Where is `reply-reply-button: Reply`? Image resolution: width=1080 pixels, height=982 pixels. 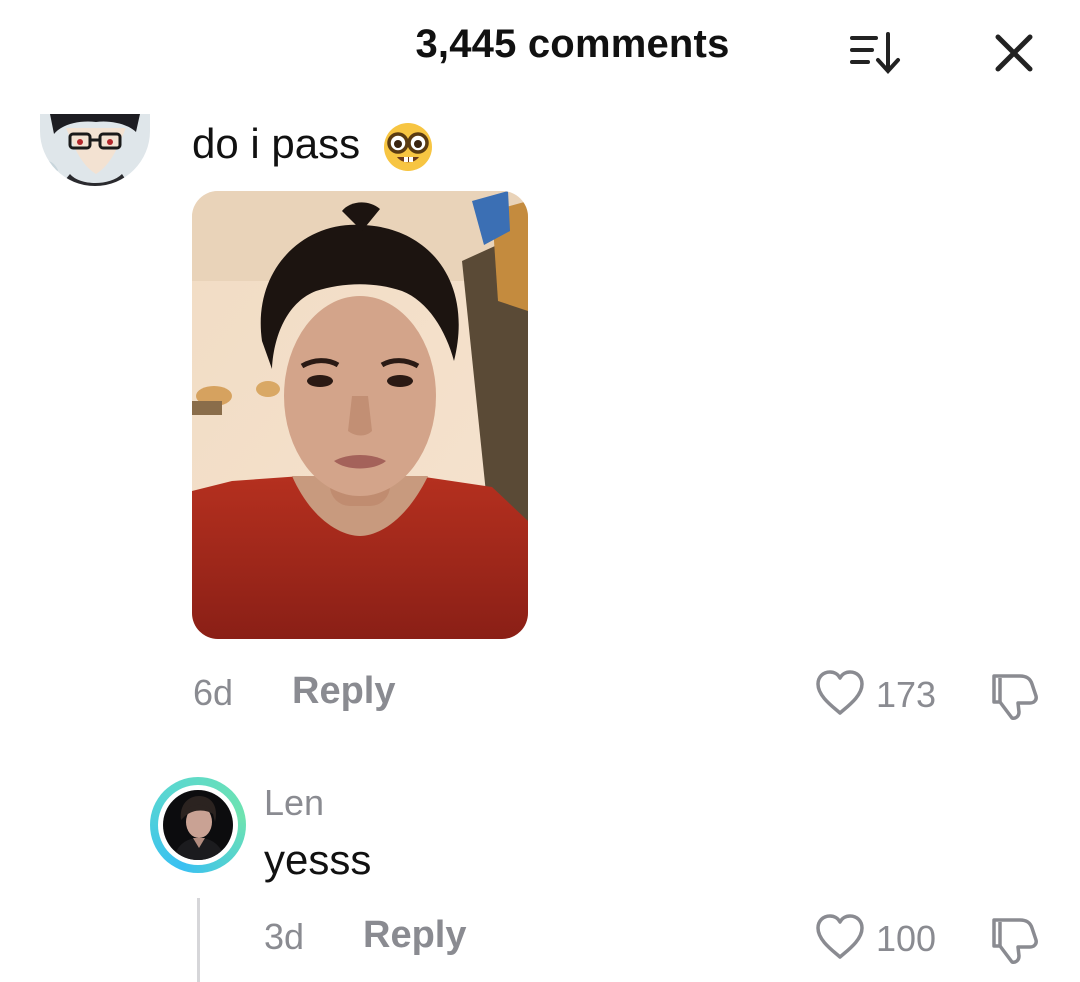
reply-reply-button: Reply is located at coordinates (414, 935).